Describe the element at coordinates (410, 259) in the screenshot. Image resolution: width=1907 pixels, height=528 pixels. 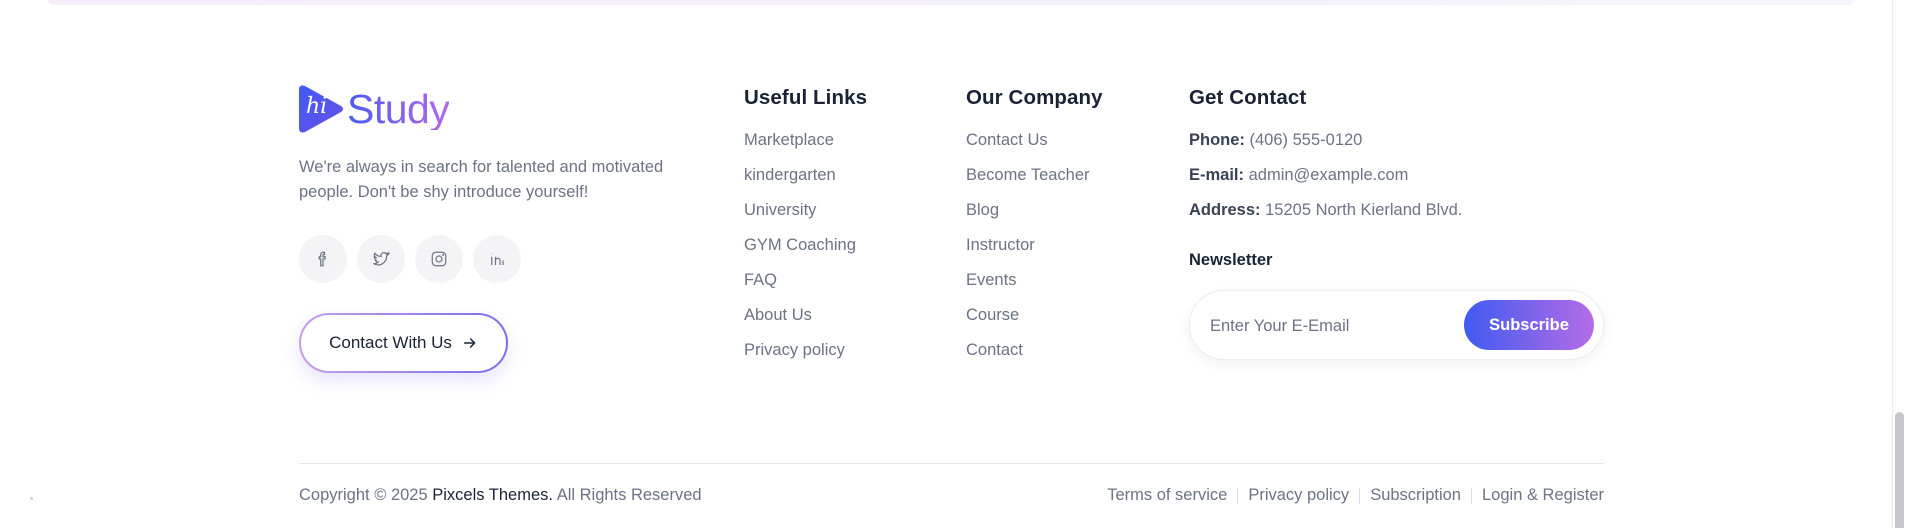
I see `social-links` at that location.